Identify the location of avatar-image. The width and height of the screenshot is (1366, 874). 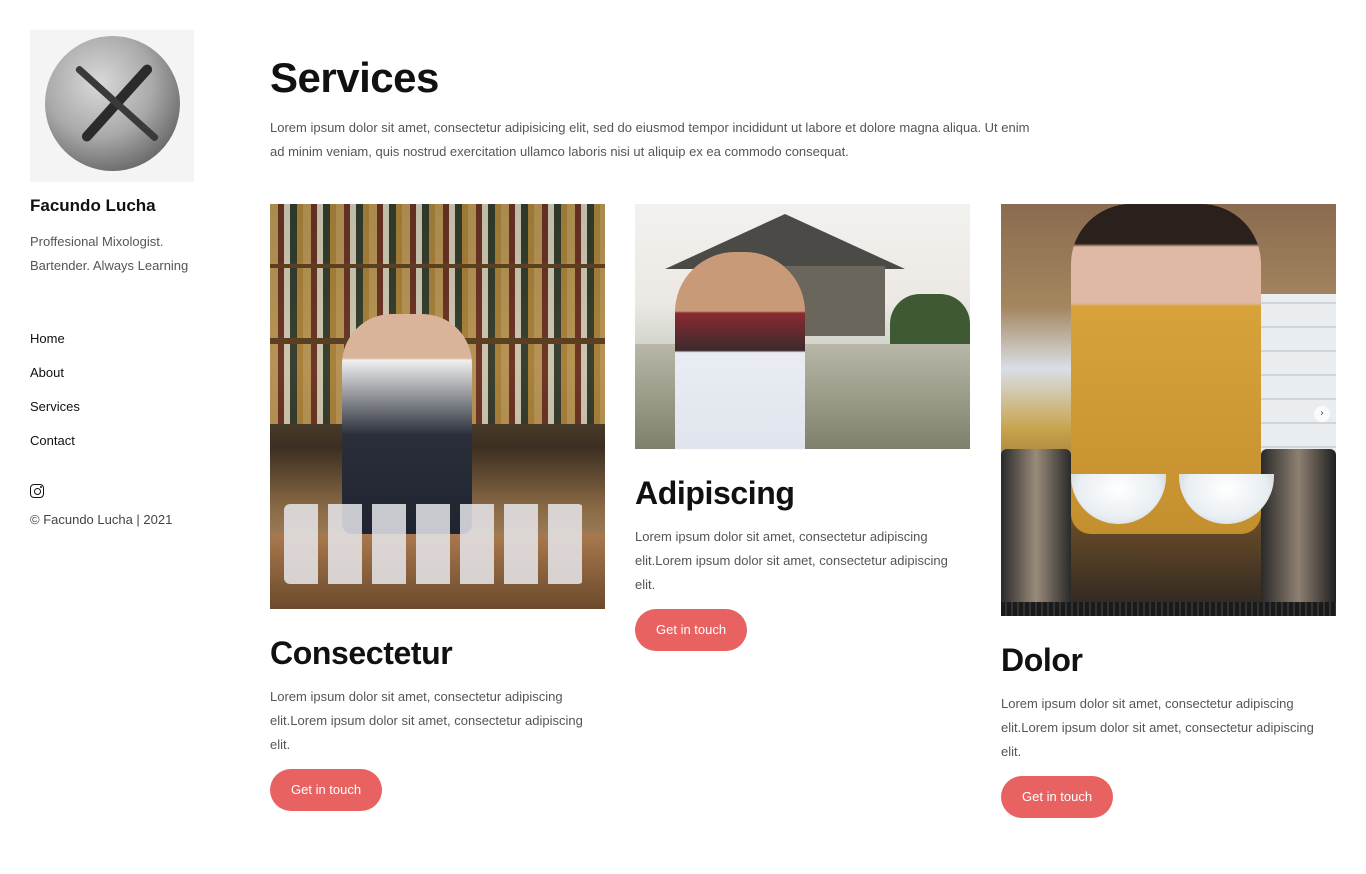
(112, 103).